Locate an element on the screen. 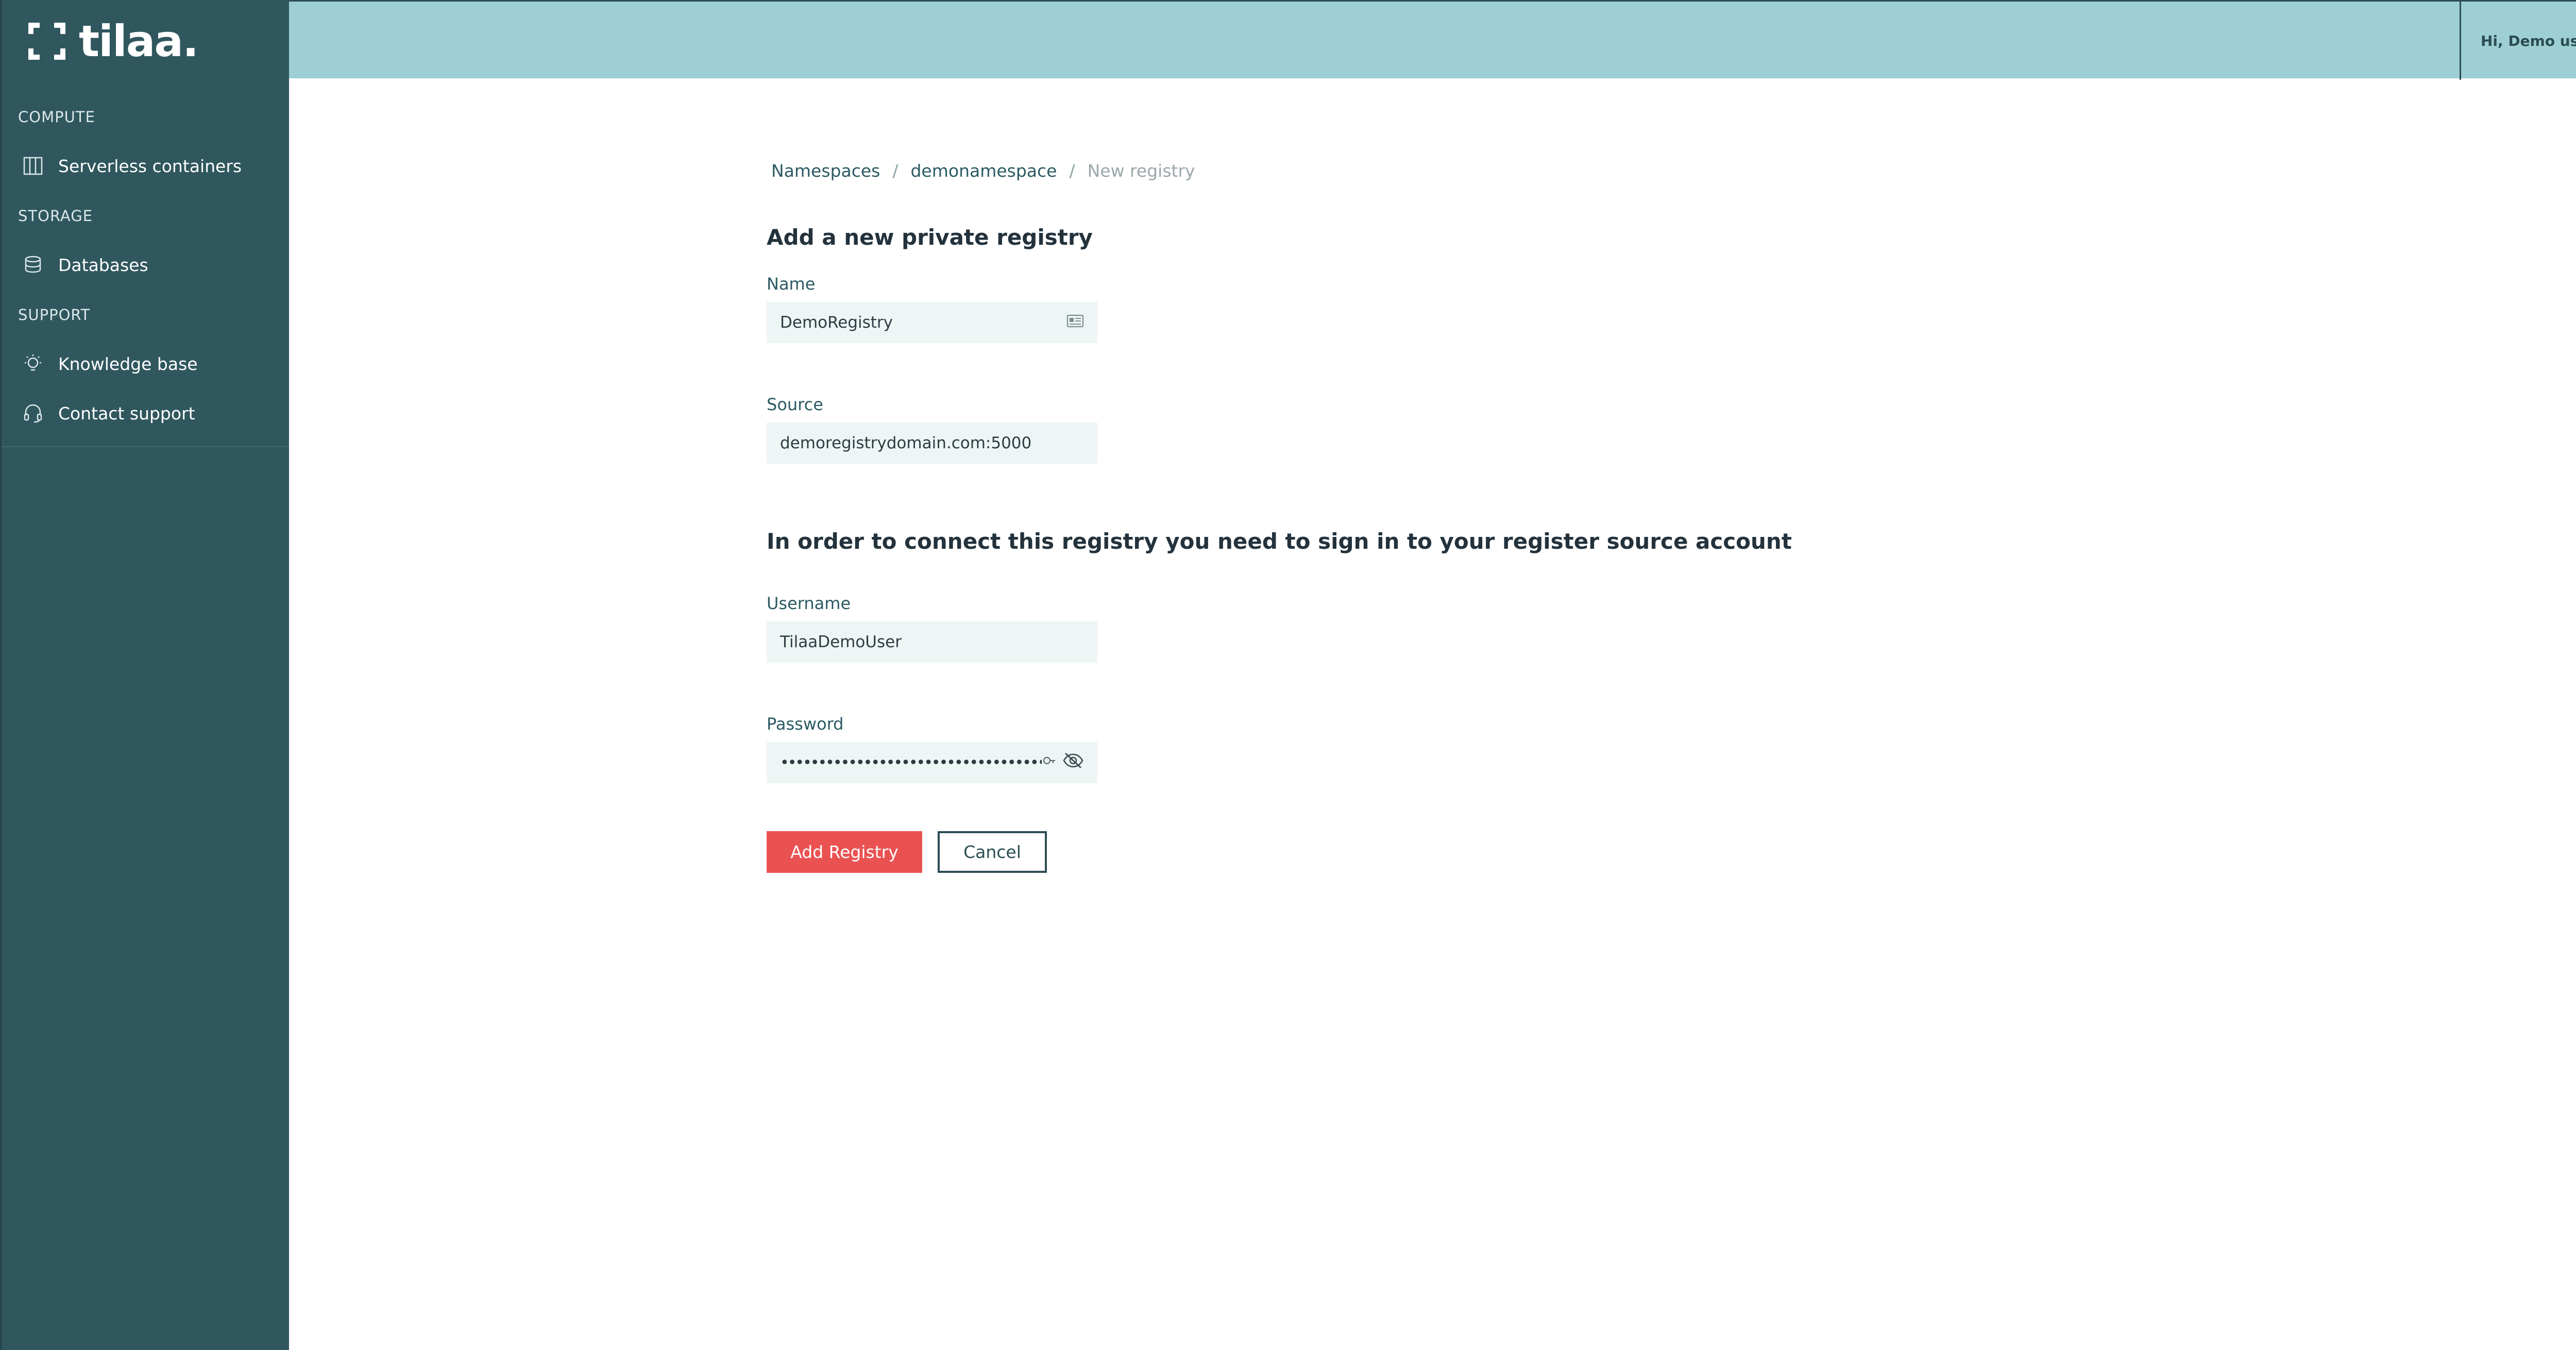  sidebar-item-label: Knowledge base is located at coordinates (128, 364).